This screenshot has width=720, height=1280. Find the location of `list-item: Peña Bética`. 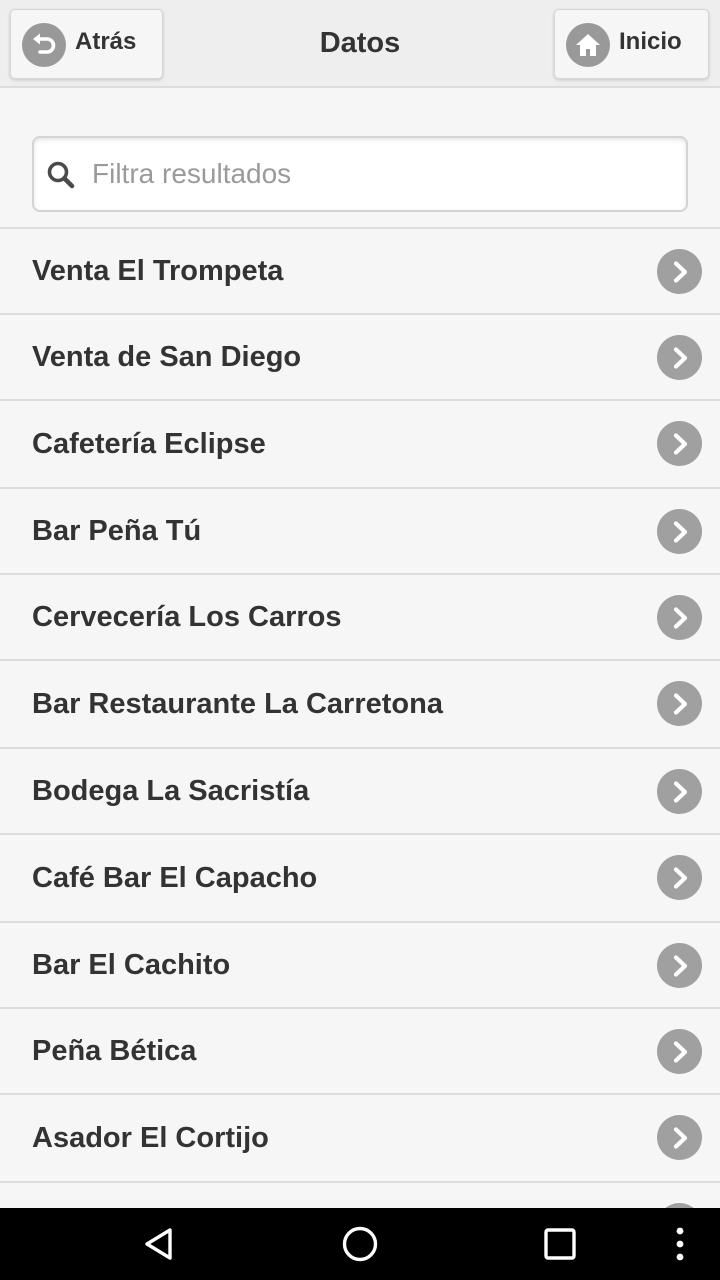

list-item: Peña Bética is located at coordinates (360, 1052).